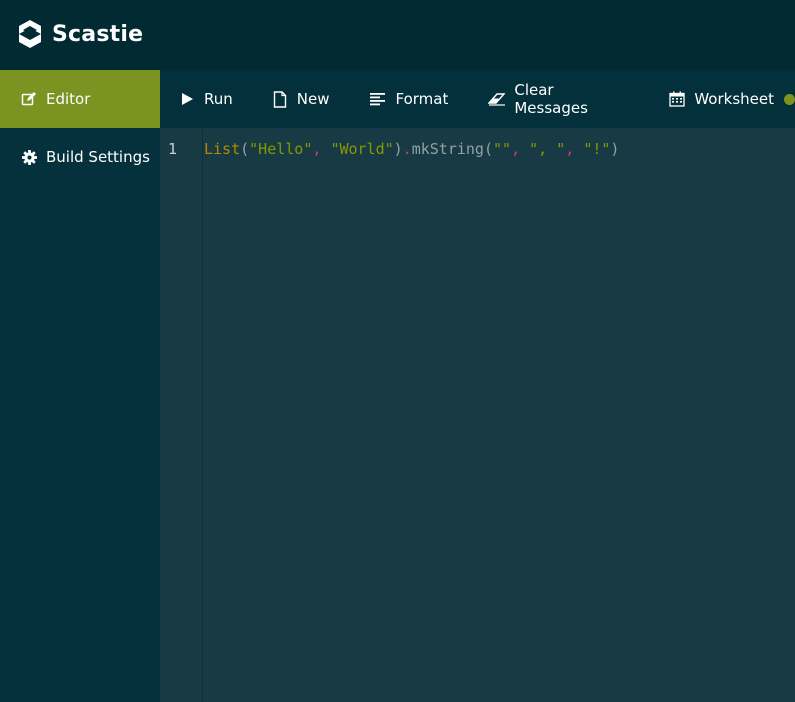  I want to click on scastie-logo: Scastie, so click(80, 34).